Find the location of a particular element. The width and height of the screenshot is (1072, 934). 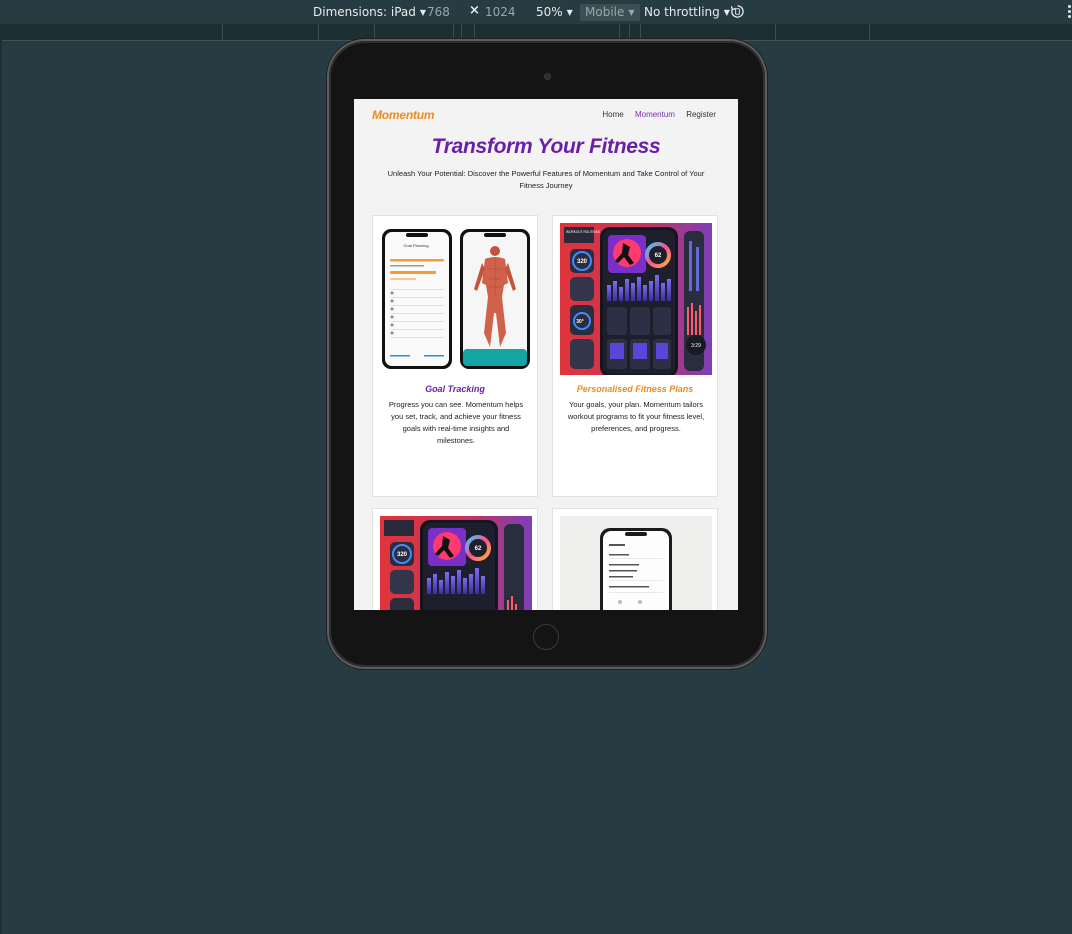

site-navbar: Momentum Home Momentum Register is located at coordinates (546, 116).